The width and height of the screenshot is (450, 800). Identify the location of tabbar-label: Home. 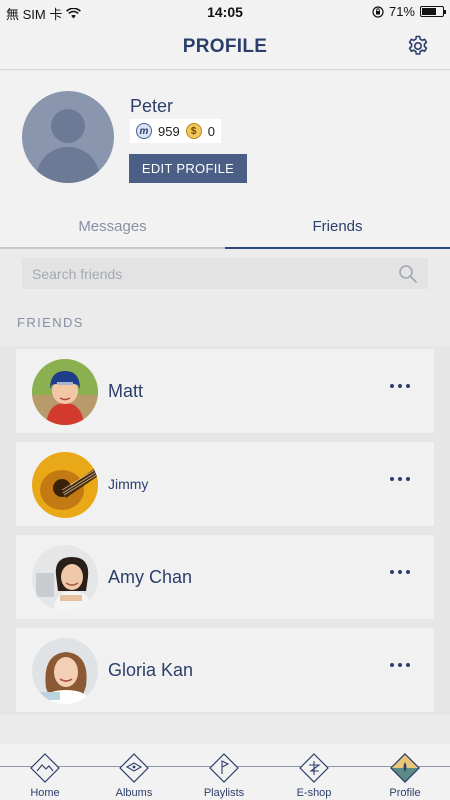
(45, 793).